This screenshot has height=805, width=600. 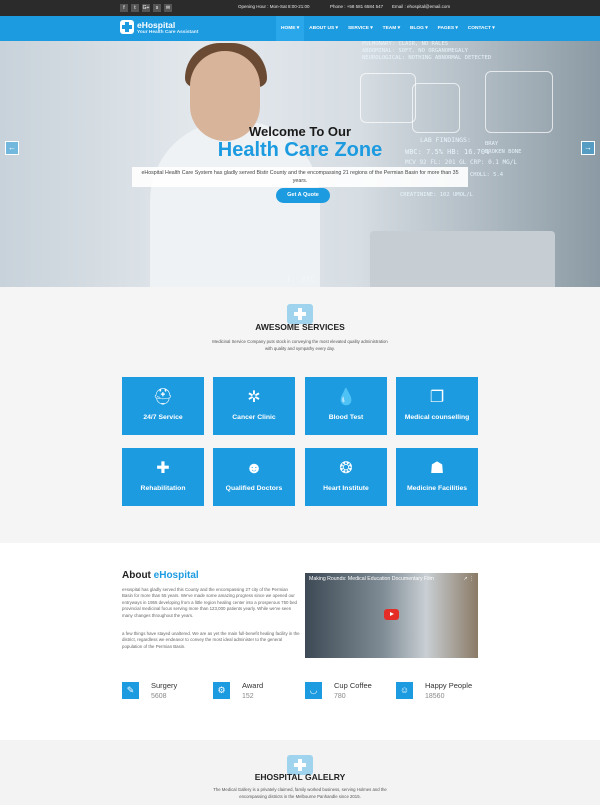 What do you see at coordinates (127, 27) in the screenshot?
I see `hospital-cross-icon` at bounding box center [127, 27].